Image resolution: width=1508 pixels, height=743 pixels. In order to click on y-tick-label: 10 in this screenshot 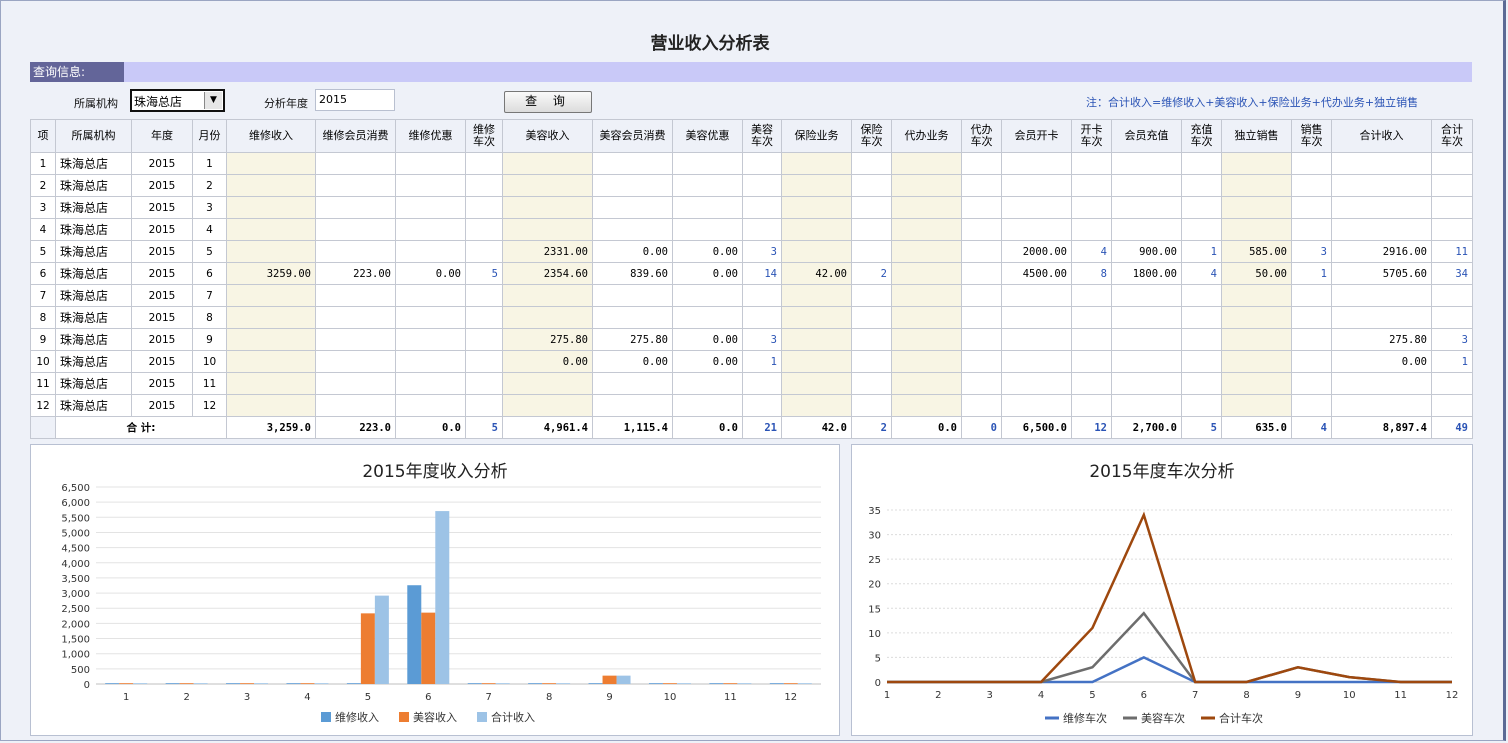, I will do `click(874, 634)`.